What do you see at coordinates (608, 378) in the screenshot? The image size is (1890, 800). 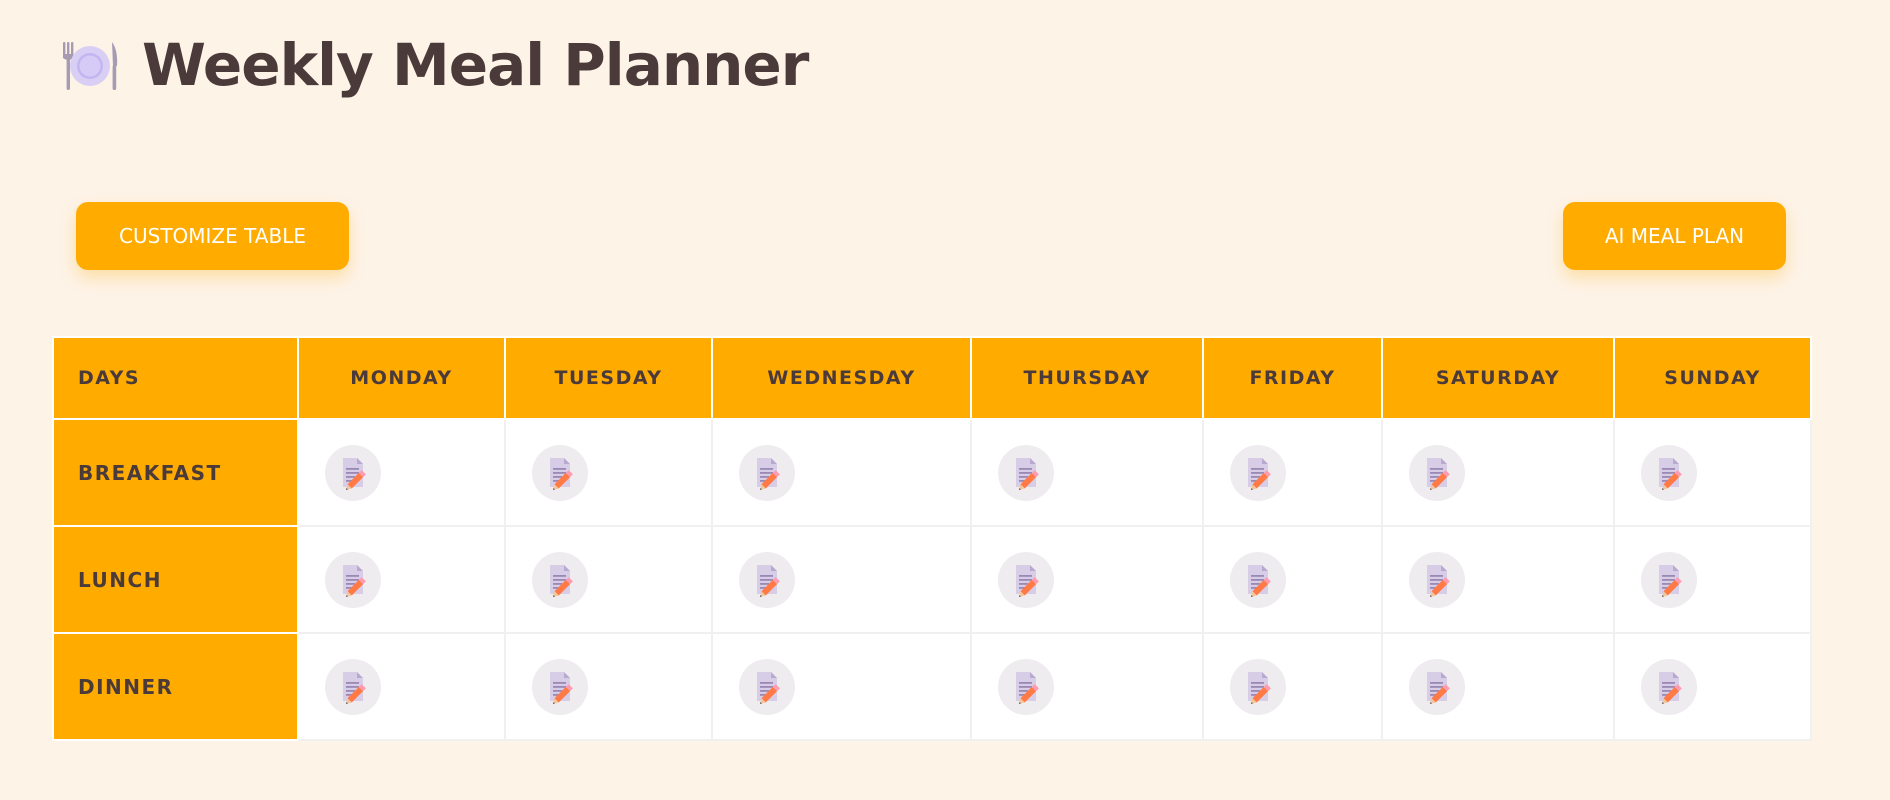 I see `day-header-tuesday: TUESDAY` at bounding box center [608, 378].